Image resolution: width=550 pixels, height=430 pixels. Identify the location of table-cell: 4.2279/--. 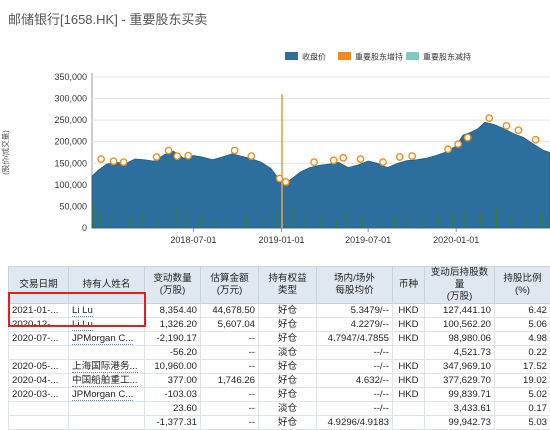
(355, 325).